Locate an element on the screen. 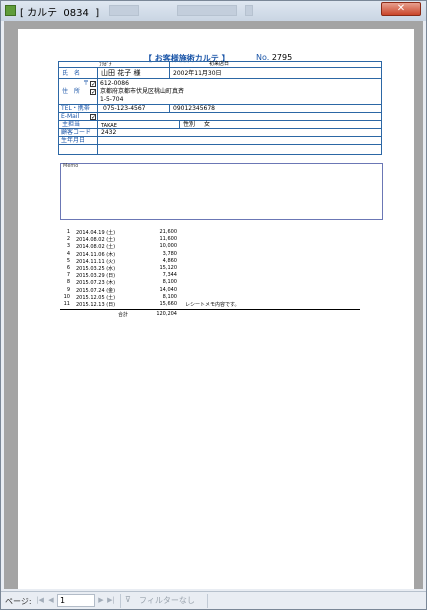 The height and width of the screenshot is (610, 427). history-amount: 11,600 is located at coordinates (168, 239).